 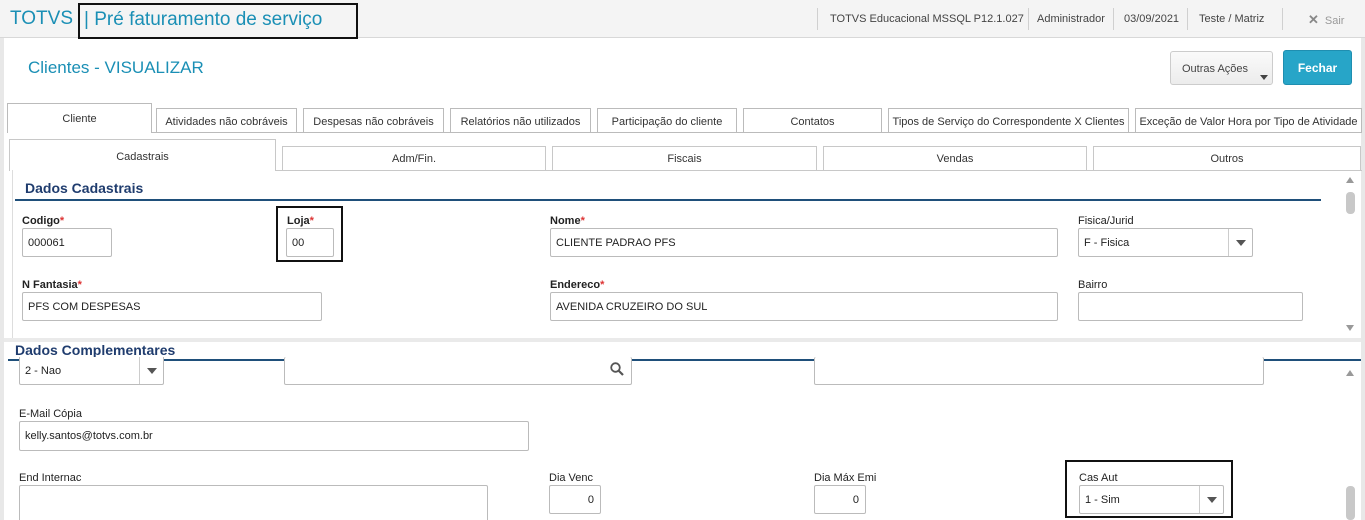 What do you see at coordinates (84, 188) in the screenshot?
I see `section-title-dados-cadastrais: Dados Cadastrais` at bounding box center [84, 188].